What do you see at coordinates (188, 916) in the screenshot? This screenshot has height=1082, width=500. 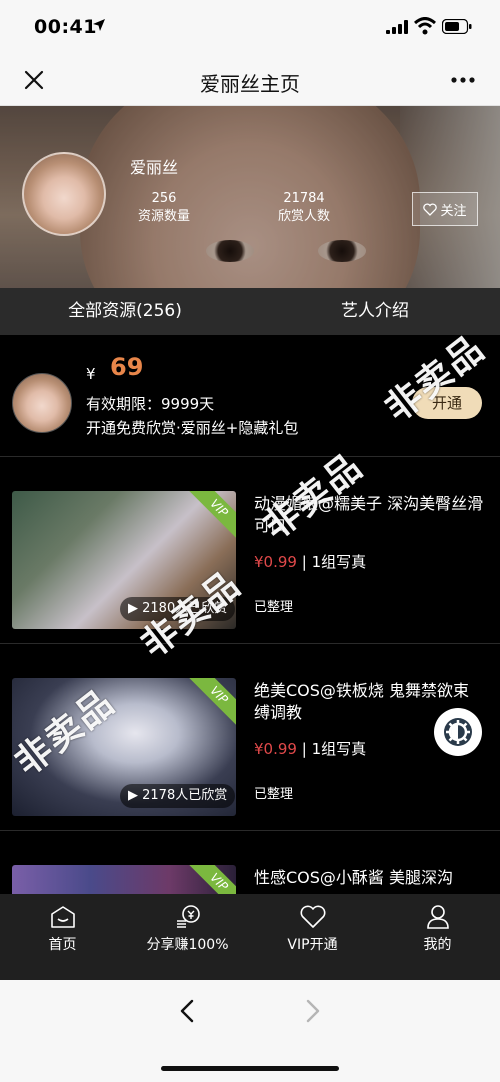 I see `share-money-icon` at bounding box center [188, 916].